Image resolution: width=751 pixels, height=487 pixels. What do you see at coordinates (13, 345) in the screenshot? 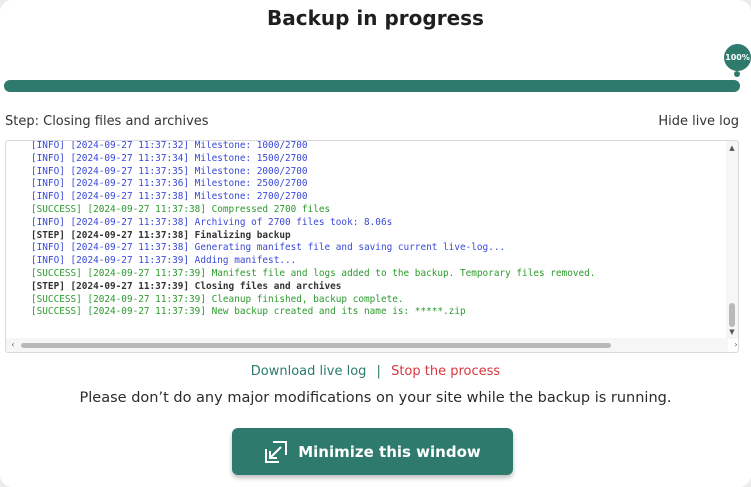
I see `scroll-left-icon: ‹` at bounding box center [13, 345].